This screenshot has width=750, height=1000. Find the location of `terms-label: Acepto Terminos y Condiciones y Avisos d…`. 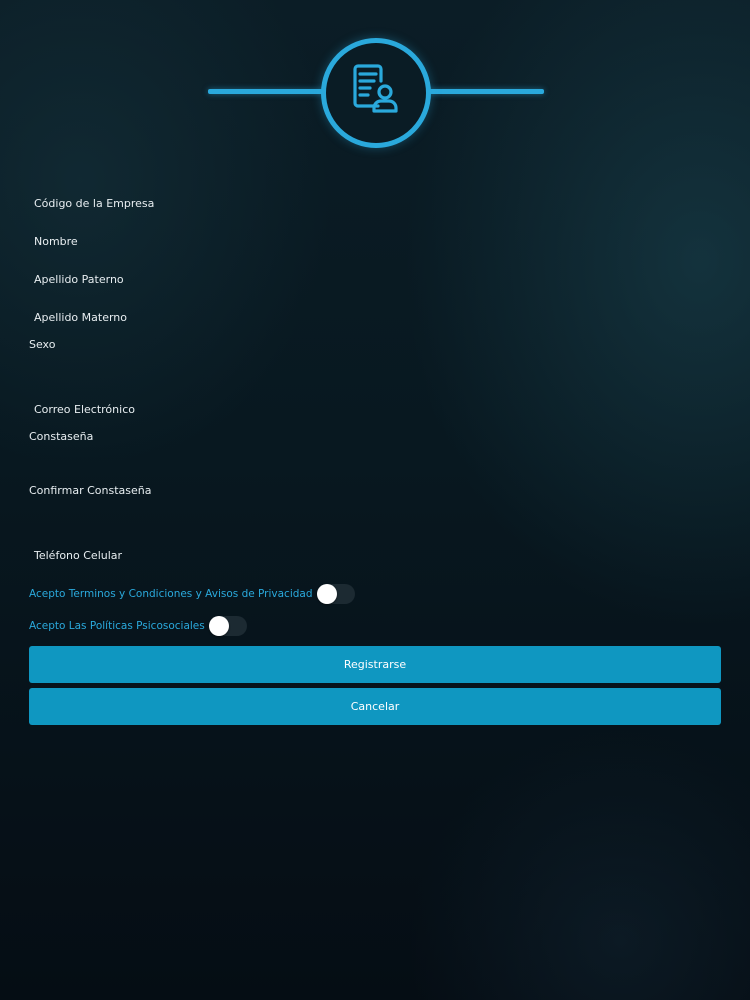

terms-label: Acepto Terminos y Condiciones y Avisos d… is located at coordinates (171, 594).